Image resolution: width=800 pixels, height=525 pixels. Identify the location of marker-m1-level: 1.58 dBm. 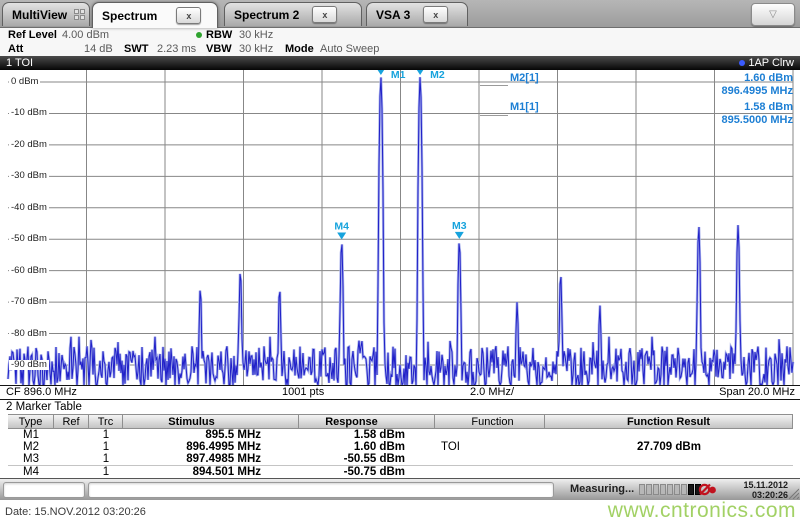
(768, 107).